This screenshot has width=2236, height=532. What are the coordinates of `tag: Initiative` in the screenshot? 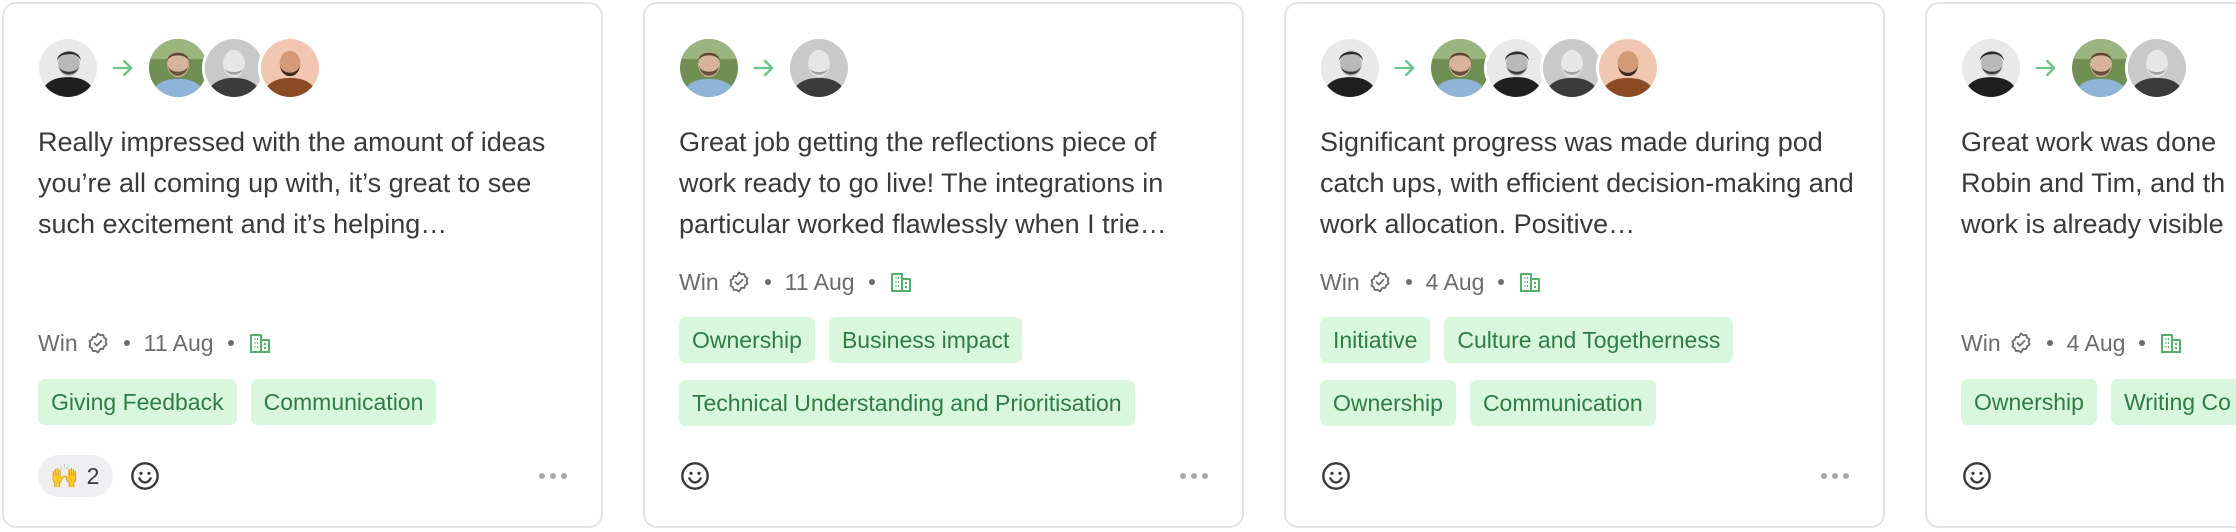 It's located at (1375, 340).